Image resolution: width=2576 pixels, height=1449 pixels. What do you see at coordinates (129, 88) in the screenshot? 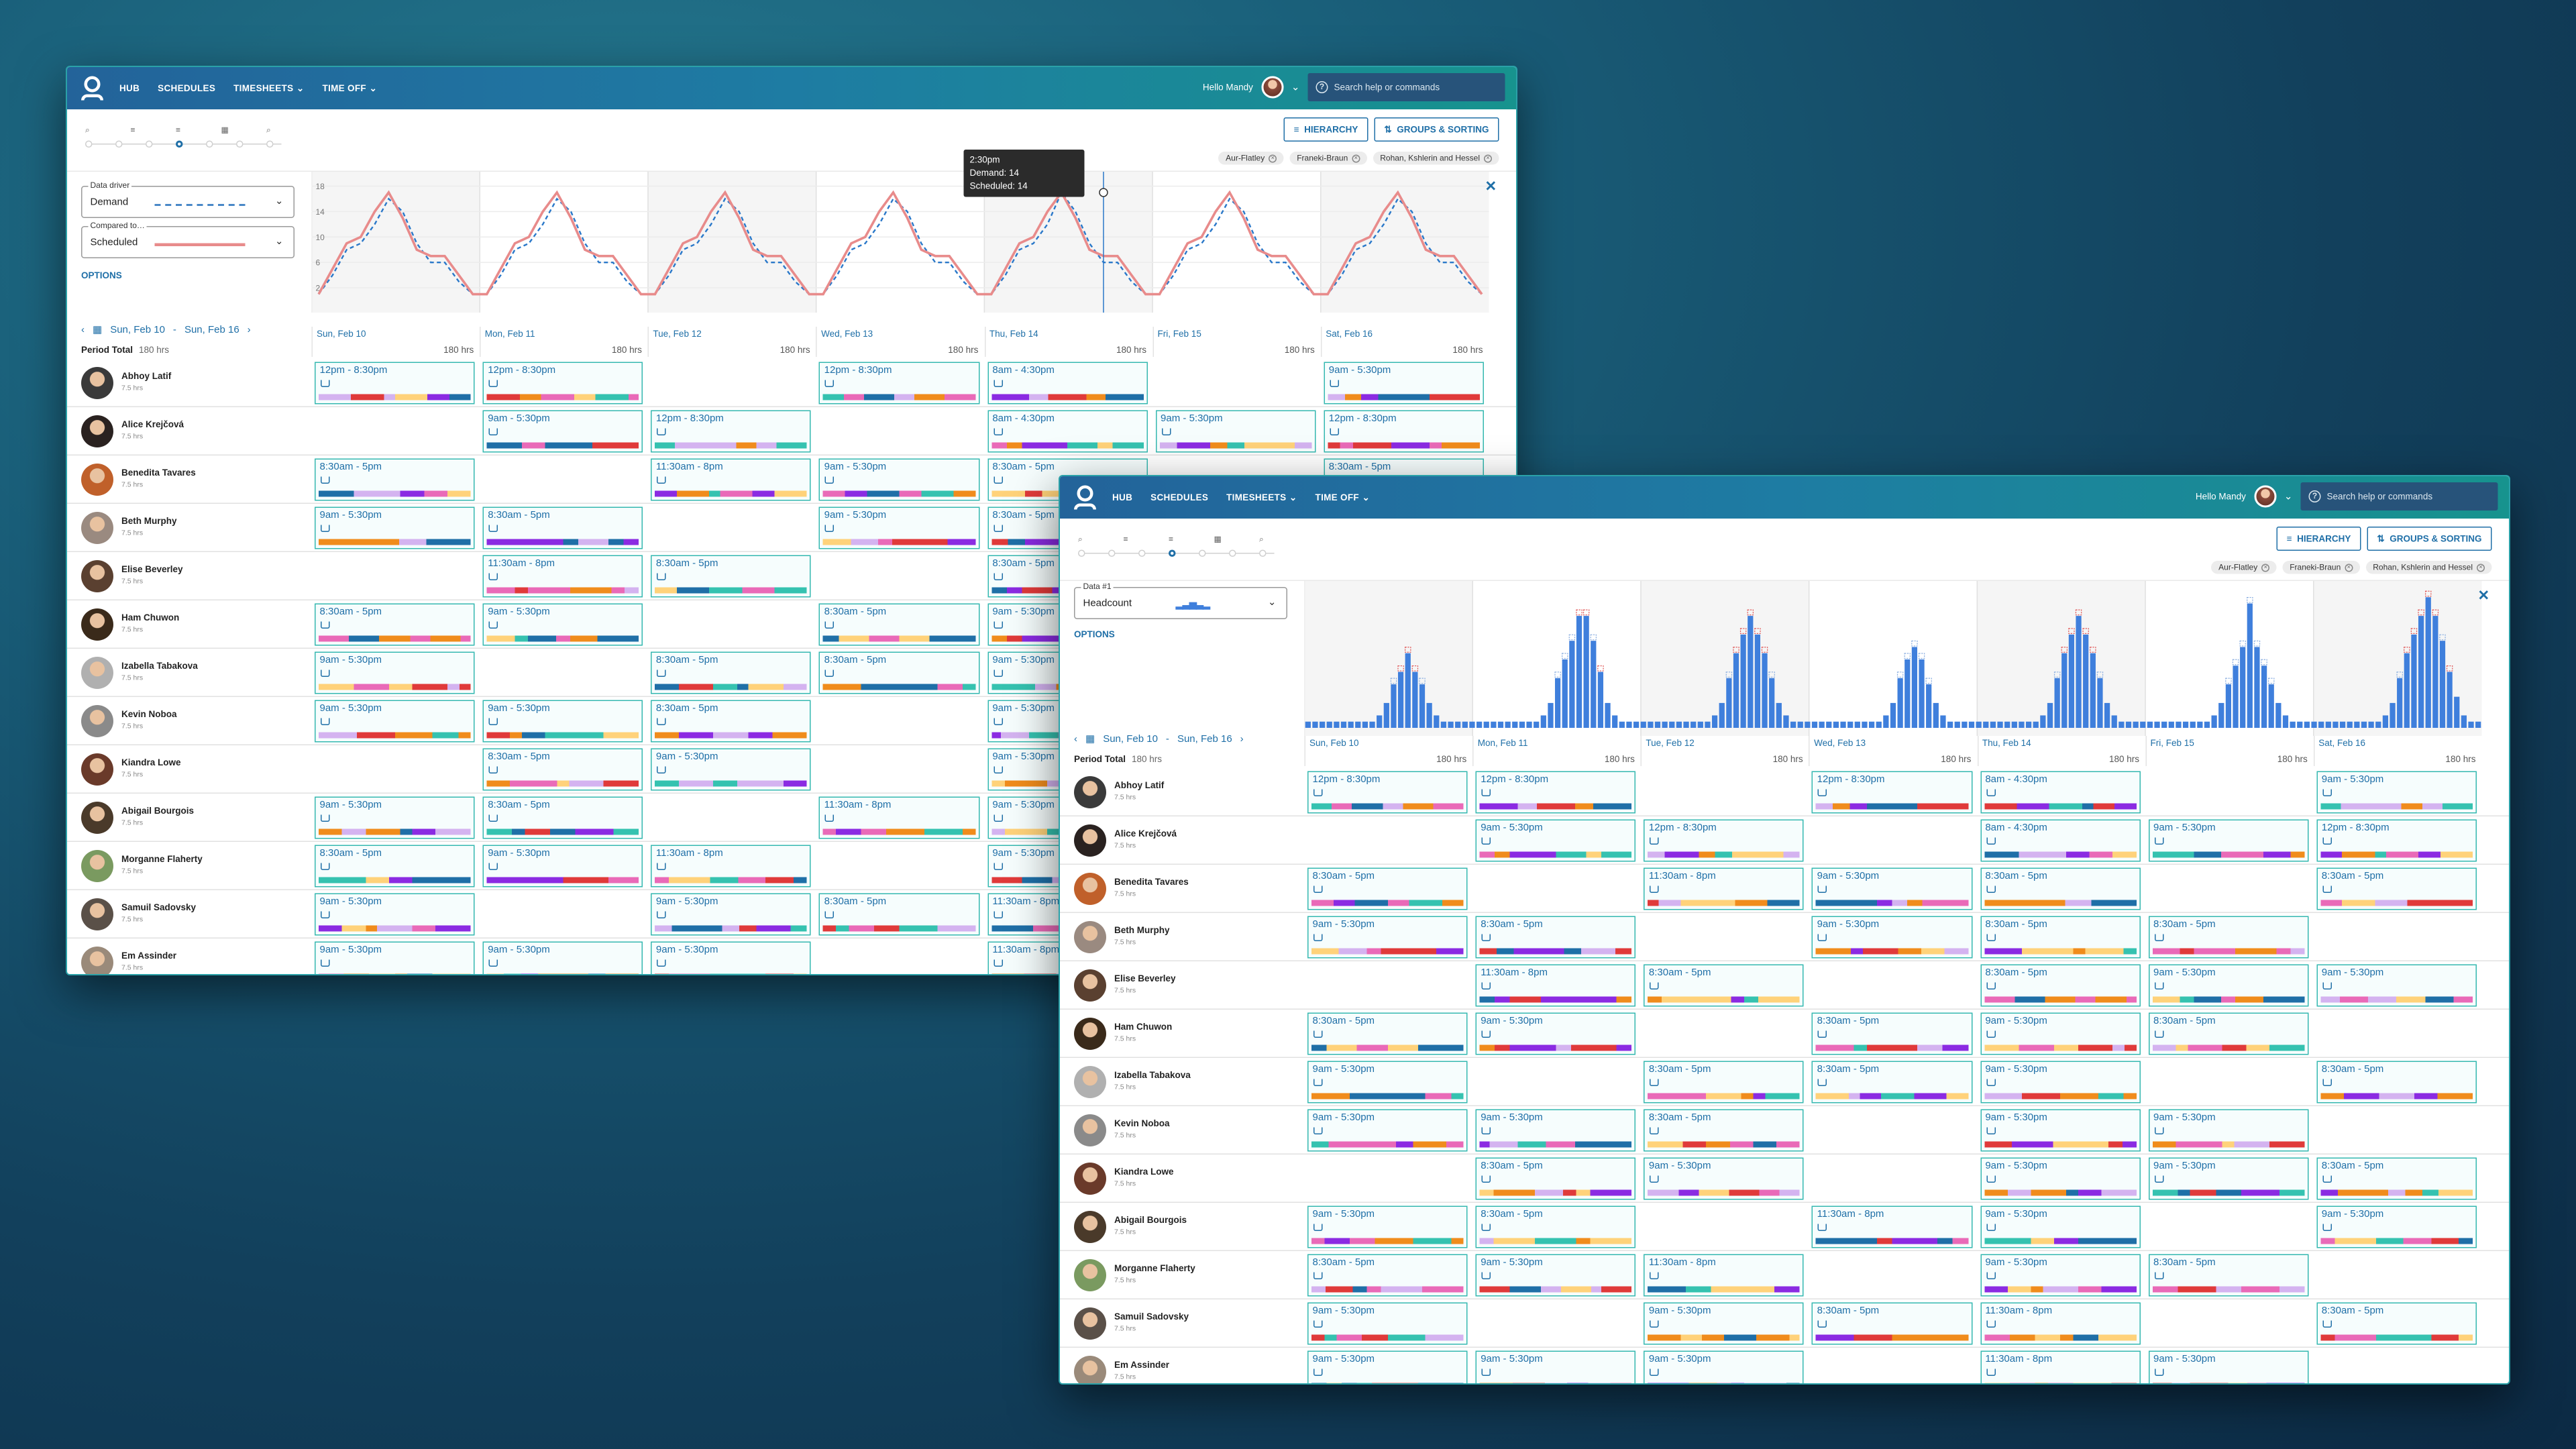
I see `nav-hub: HUB` at bounding box center [129, 88].